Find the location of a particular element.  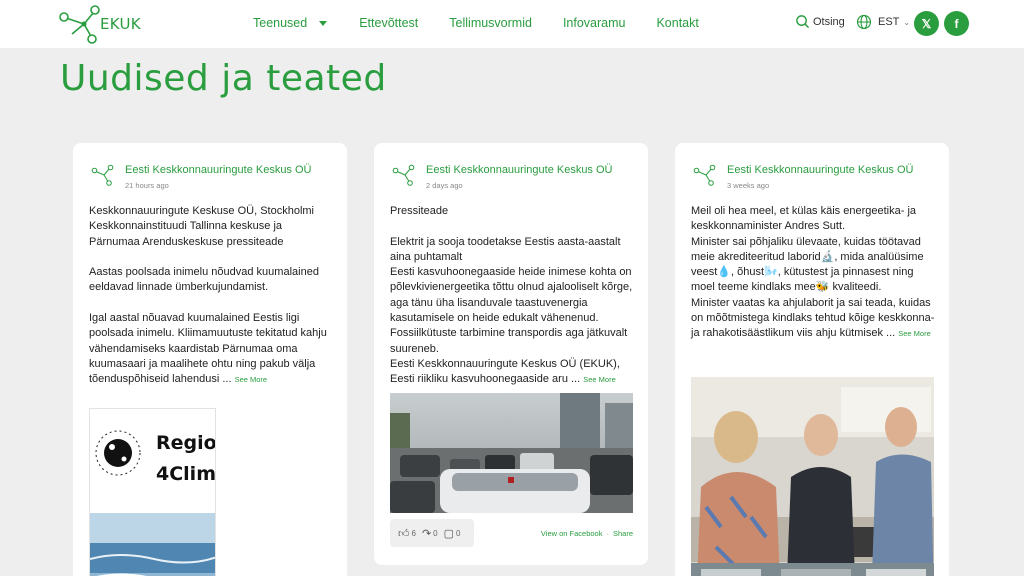

nav-item-ettevottest: Ettevõttest is located at coordinates (388, 23).